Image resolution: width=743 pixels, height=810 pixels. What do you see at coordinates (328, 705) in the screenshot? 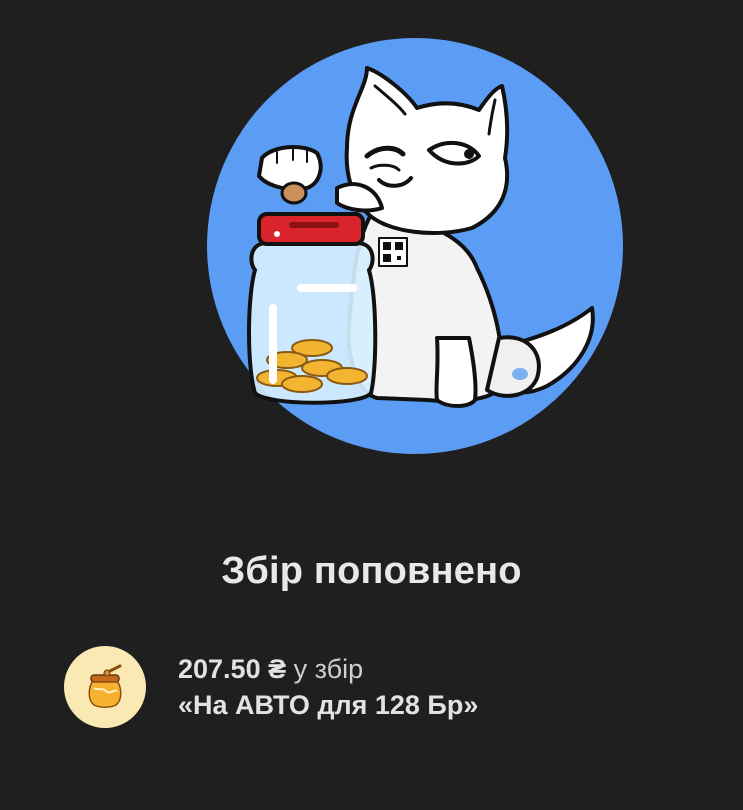
I see `jar-name: «На АВТО для 128 Бр»` at bounding box center [328, 705].